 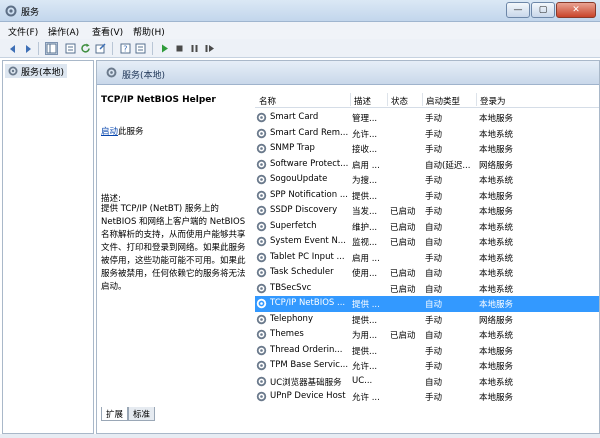 I want to click on column-header-logon-as: 登录为, so click(x=493, y=101).